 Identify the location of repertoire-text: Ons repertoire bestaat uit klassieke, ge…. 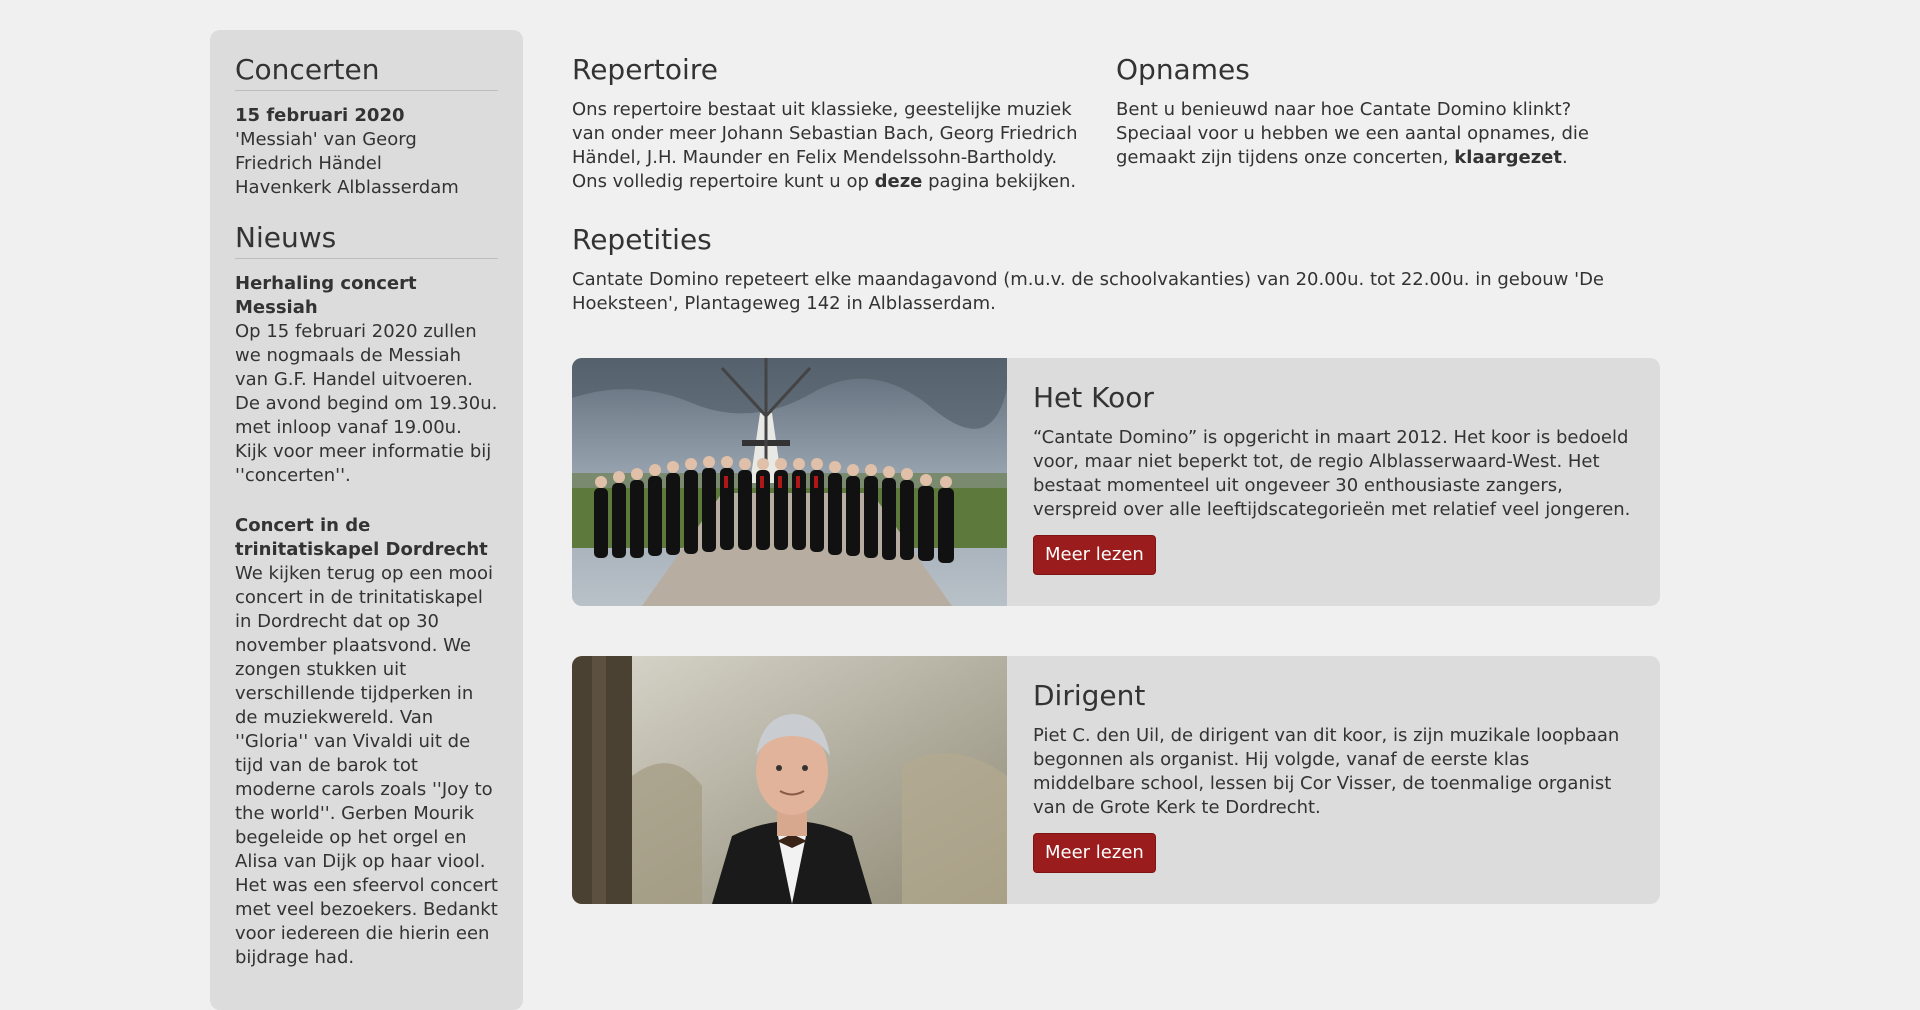
(832, 146).